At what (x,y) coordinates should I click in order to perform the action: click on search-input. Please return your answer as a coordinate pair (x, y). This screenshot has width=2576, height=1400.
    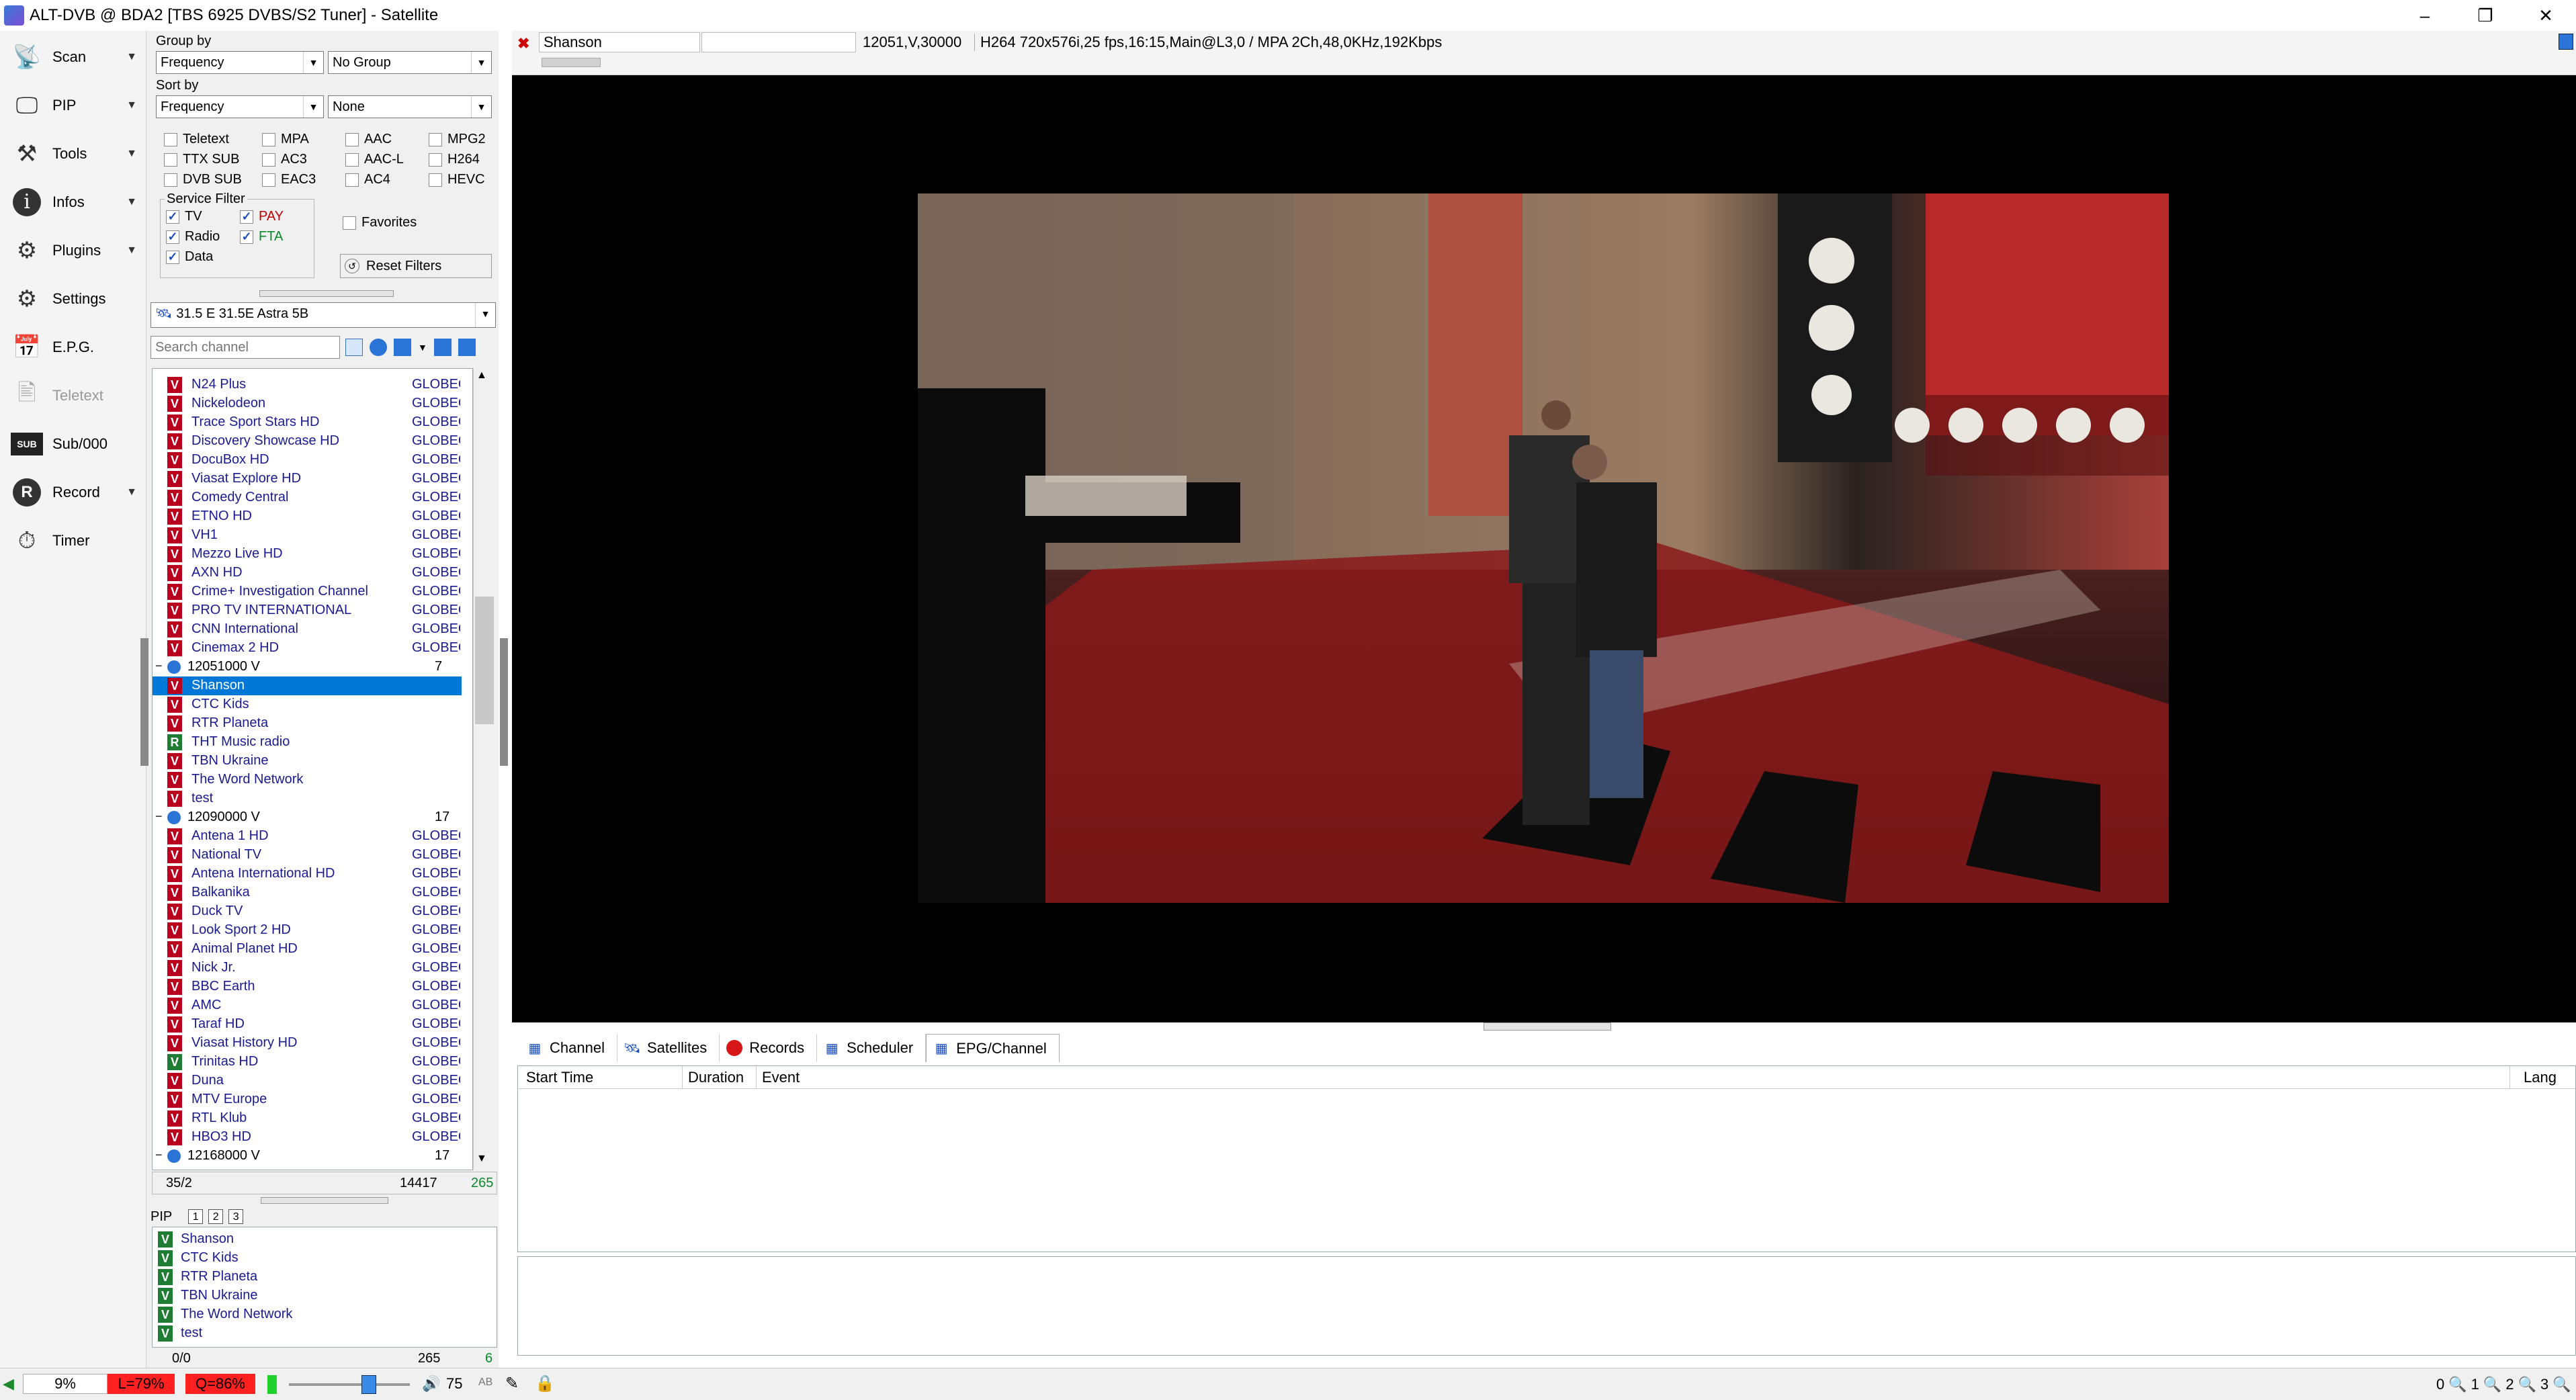
    Looking at the image, I should click on (245, 347).